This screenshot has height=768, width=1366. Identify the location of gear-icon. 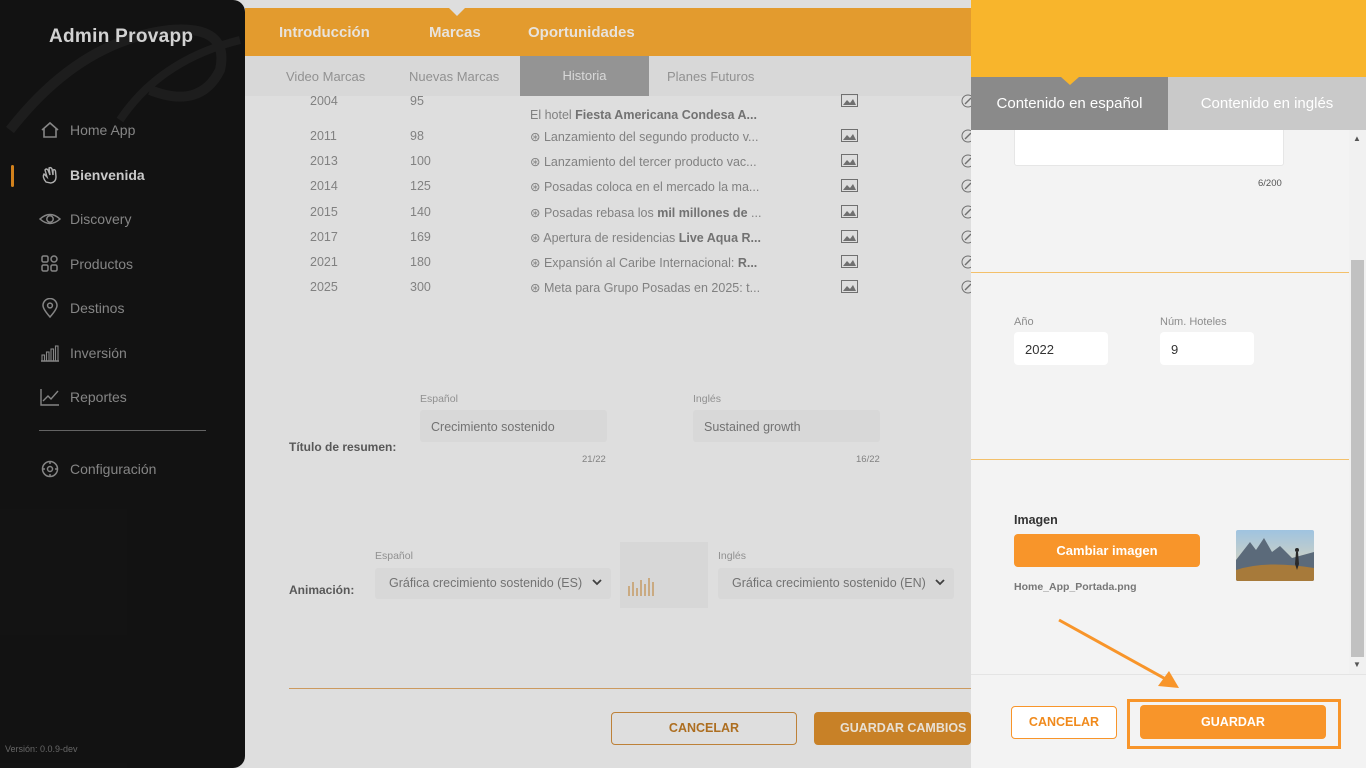
(50, 469).